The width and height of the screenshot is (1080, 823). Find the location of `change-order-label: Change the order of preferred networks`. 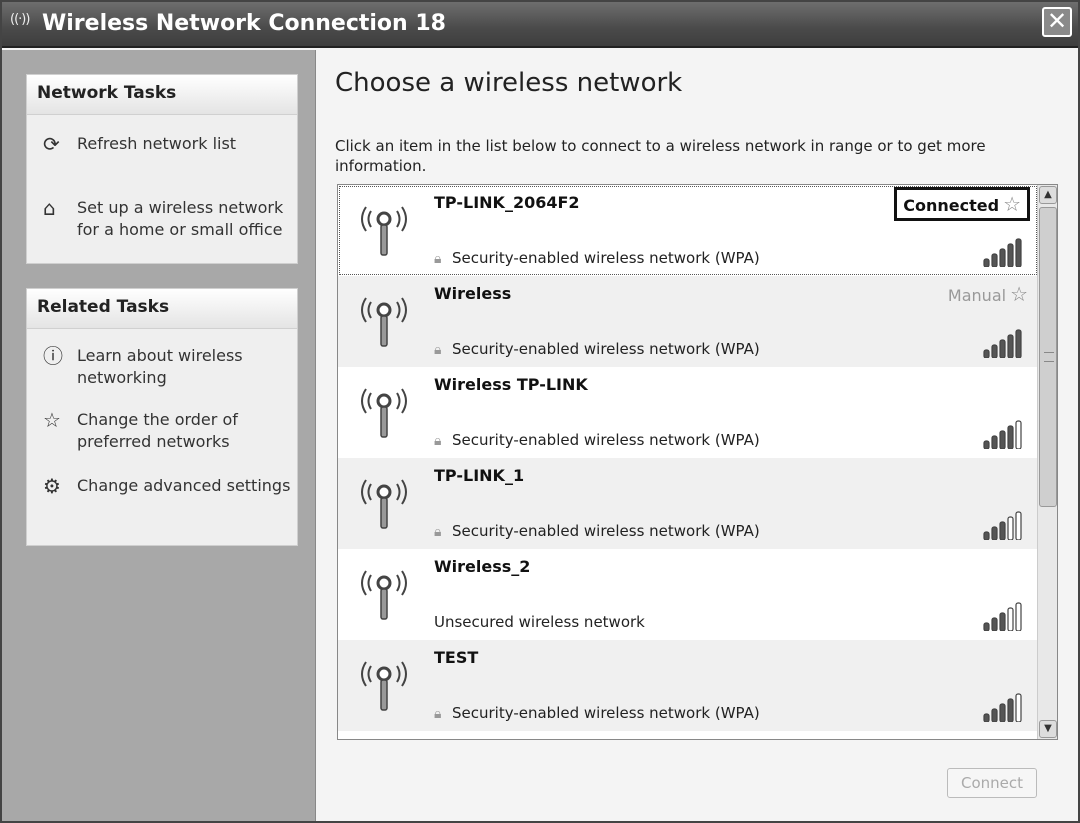

change-order-label: Change the order of preferred networks is located at coordinates (157, 430).